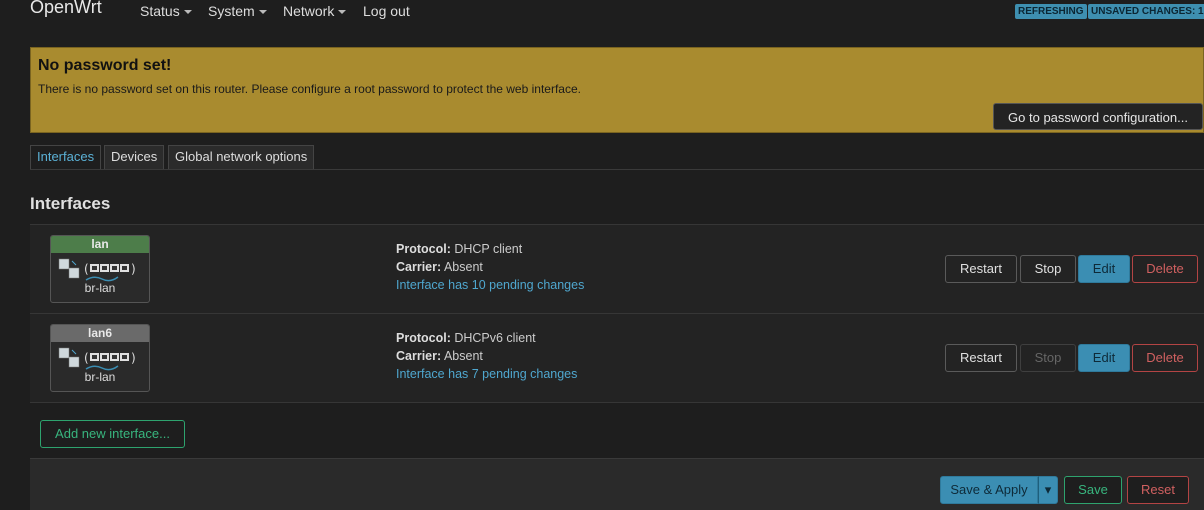 This screenshot has width=1204, height=510. I want to click on interface-badge-lan: lan ( ) br-lan, so click(100, 269).